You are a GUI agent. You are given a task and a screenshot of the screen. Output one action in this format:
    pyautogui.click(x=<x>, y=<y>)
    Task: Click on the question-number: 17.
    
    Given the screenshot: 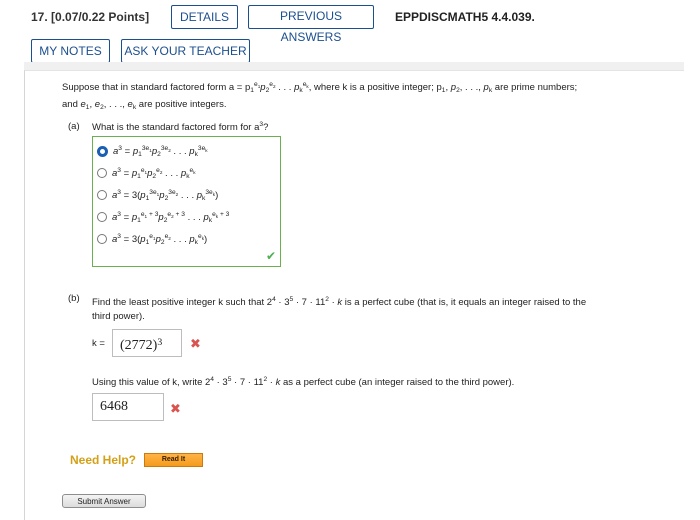 What is the action you would take?
    pyautogui.click(x=39, y=17)
    